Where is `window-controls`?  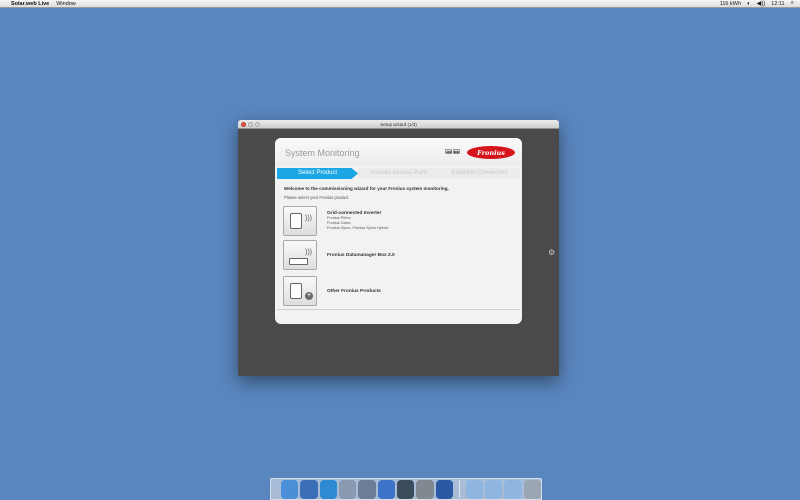 window-controls is located at coordinates (250, 124).